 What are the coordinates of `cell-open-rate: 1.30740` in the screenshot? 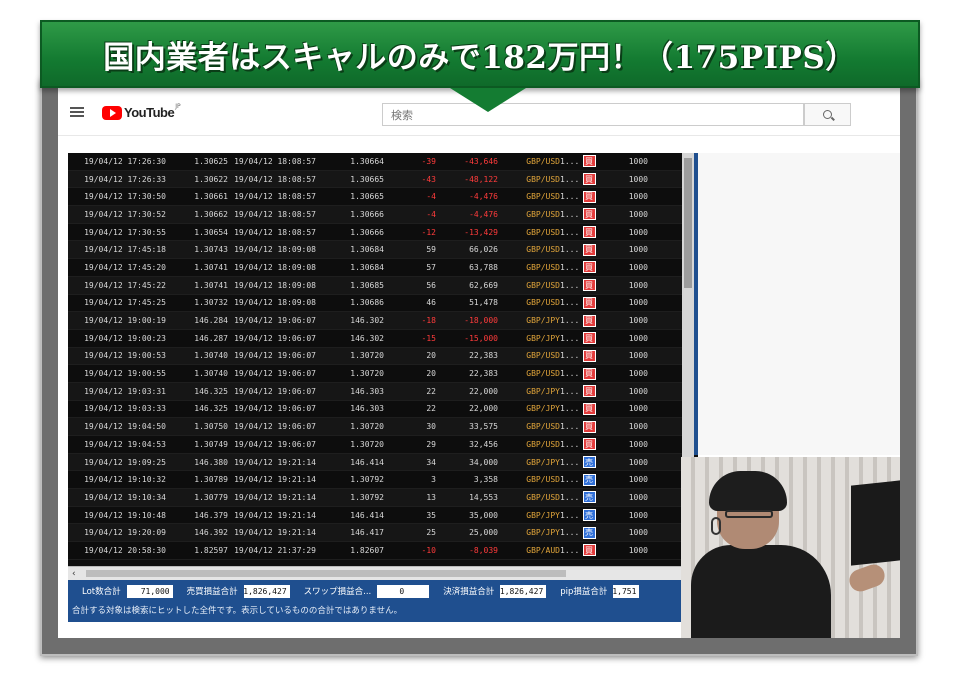 It's located at (211, 356).